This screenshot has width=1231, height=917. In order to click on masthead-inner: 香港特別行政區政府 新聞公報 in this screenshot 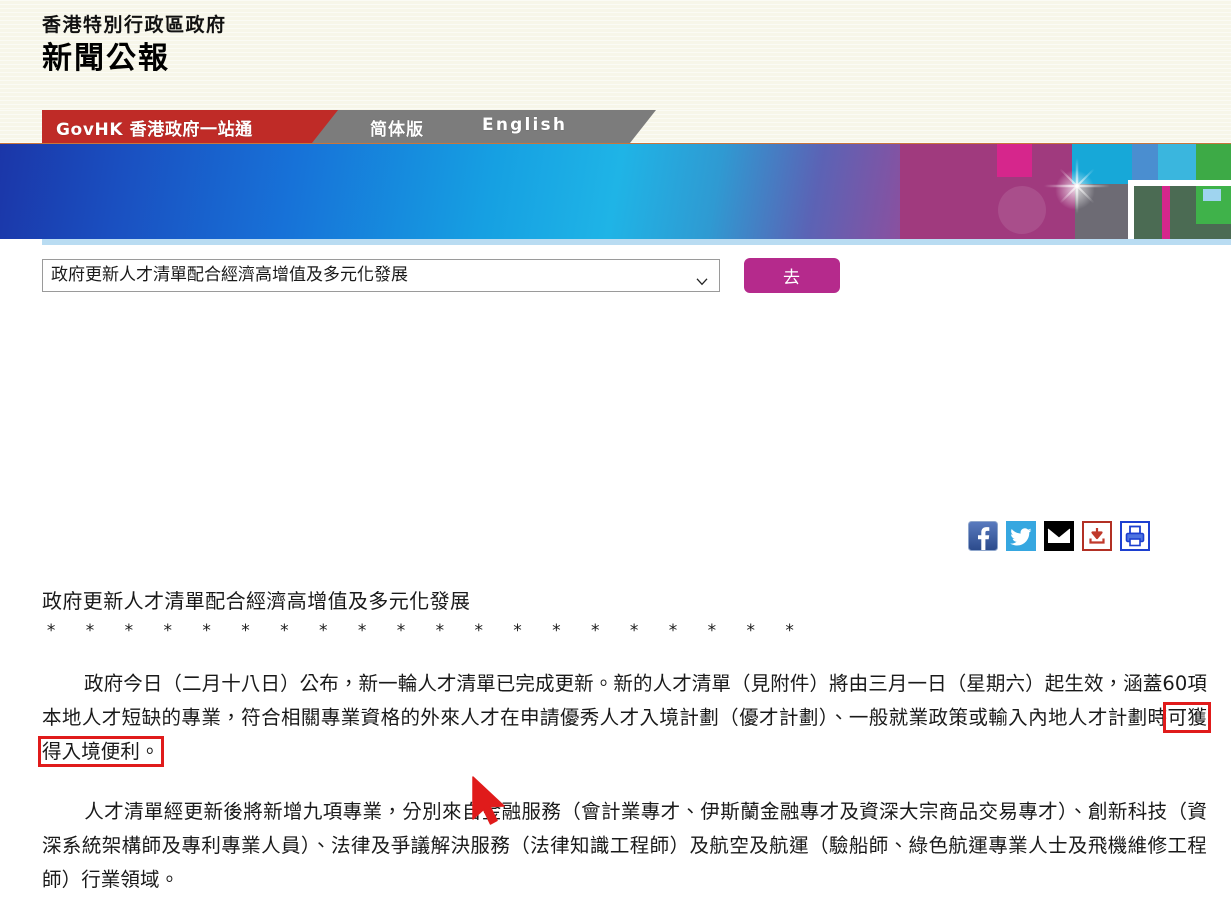, I will do `click(615, 38)`.